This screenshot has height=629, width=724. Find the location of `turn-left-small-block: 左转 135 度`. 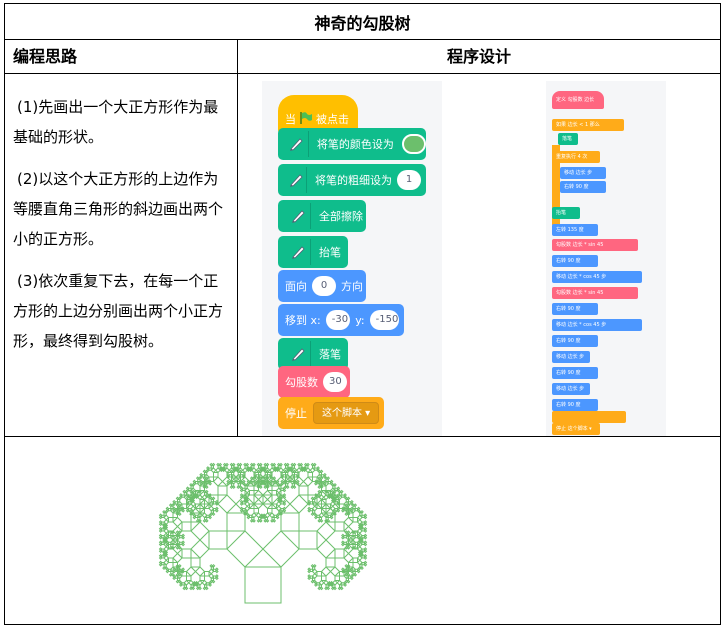

turn-left-small-block: 左转 135 度 is located at coordinates (575, 230).